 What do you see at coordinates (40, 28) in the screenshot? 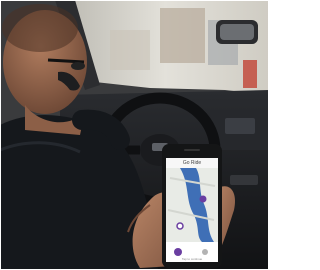
I see `driver-hair` at bounding box center [40, 28].